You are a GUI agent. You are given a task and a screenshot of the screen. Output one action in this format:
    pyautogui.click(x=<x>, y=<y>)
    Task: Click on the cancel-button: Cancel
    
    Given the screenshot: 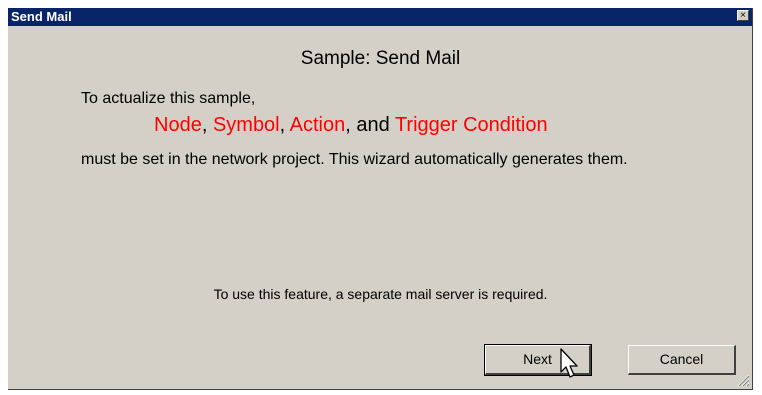 What is the action you would take?
    pyautogui.click(x=682, y=360)
    